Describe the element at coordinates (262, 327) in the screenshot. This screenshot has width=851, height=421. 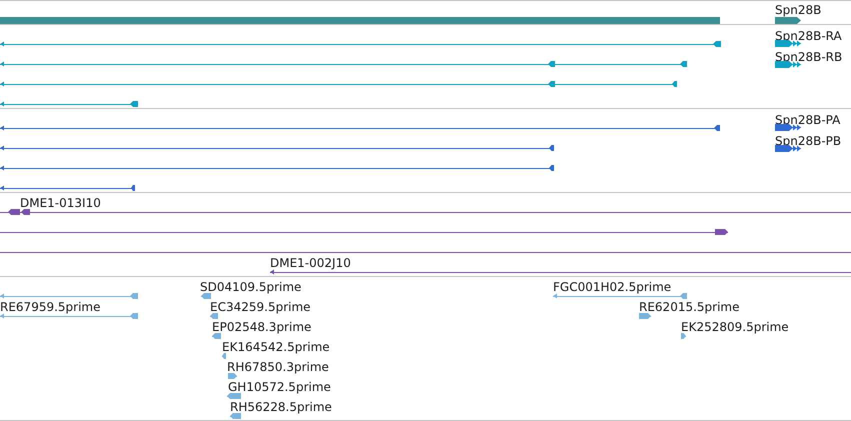
I see `feature-label: EP02548.3prime` at that location.